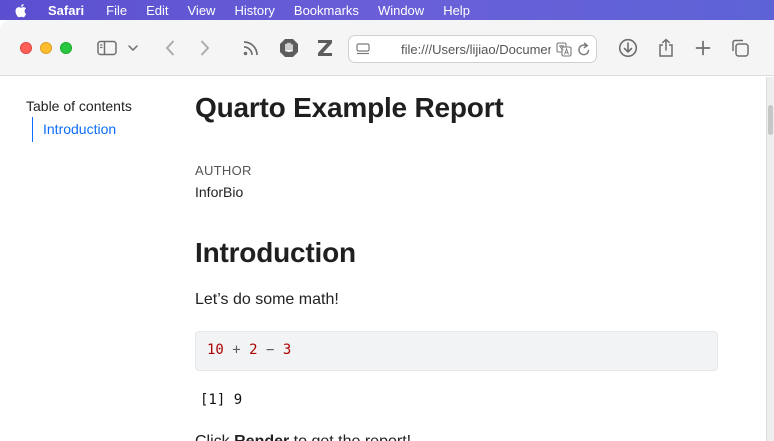  I want to click on render-text-after: to get the report!, so click(350, 437).